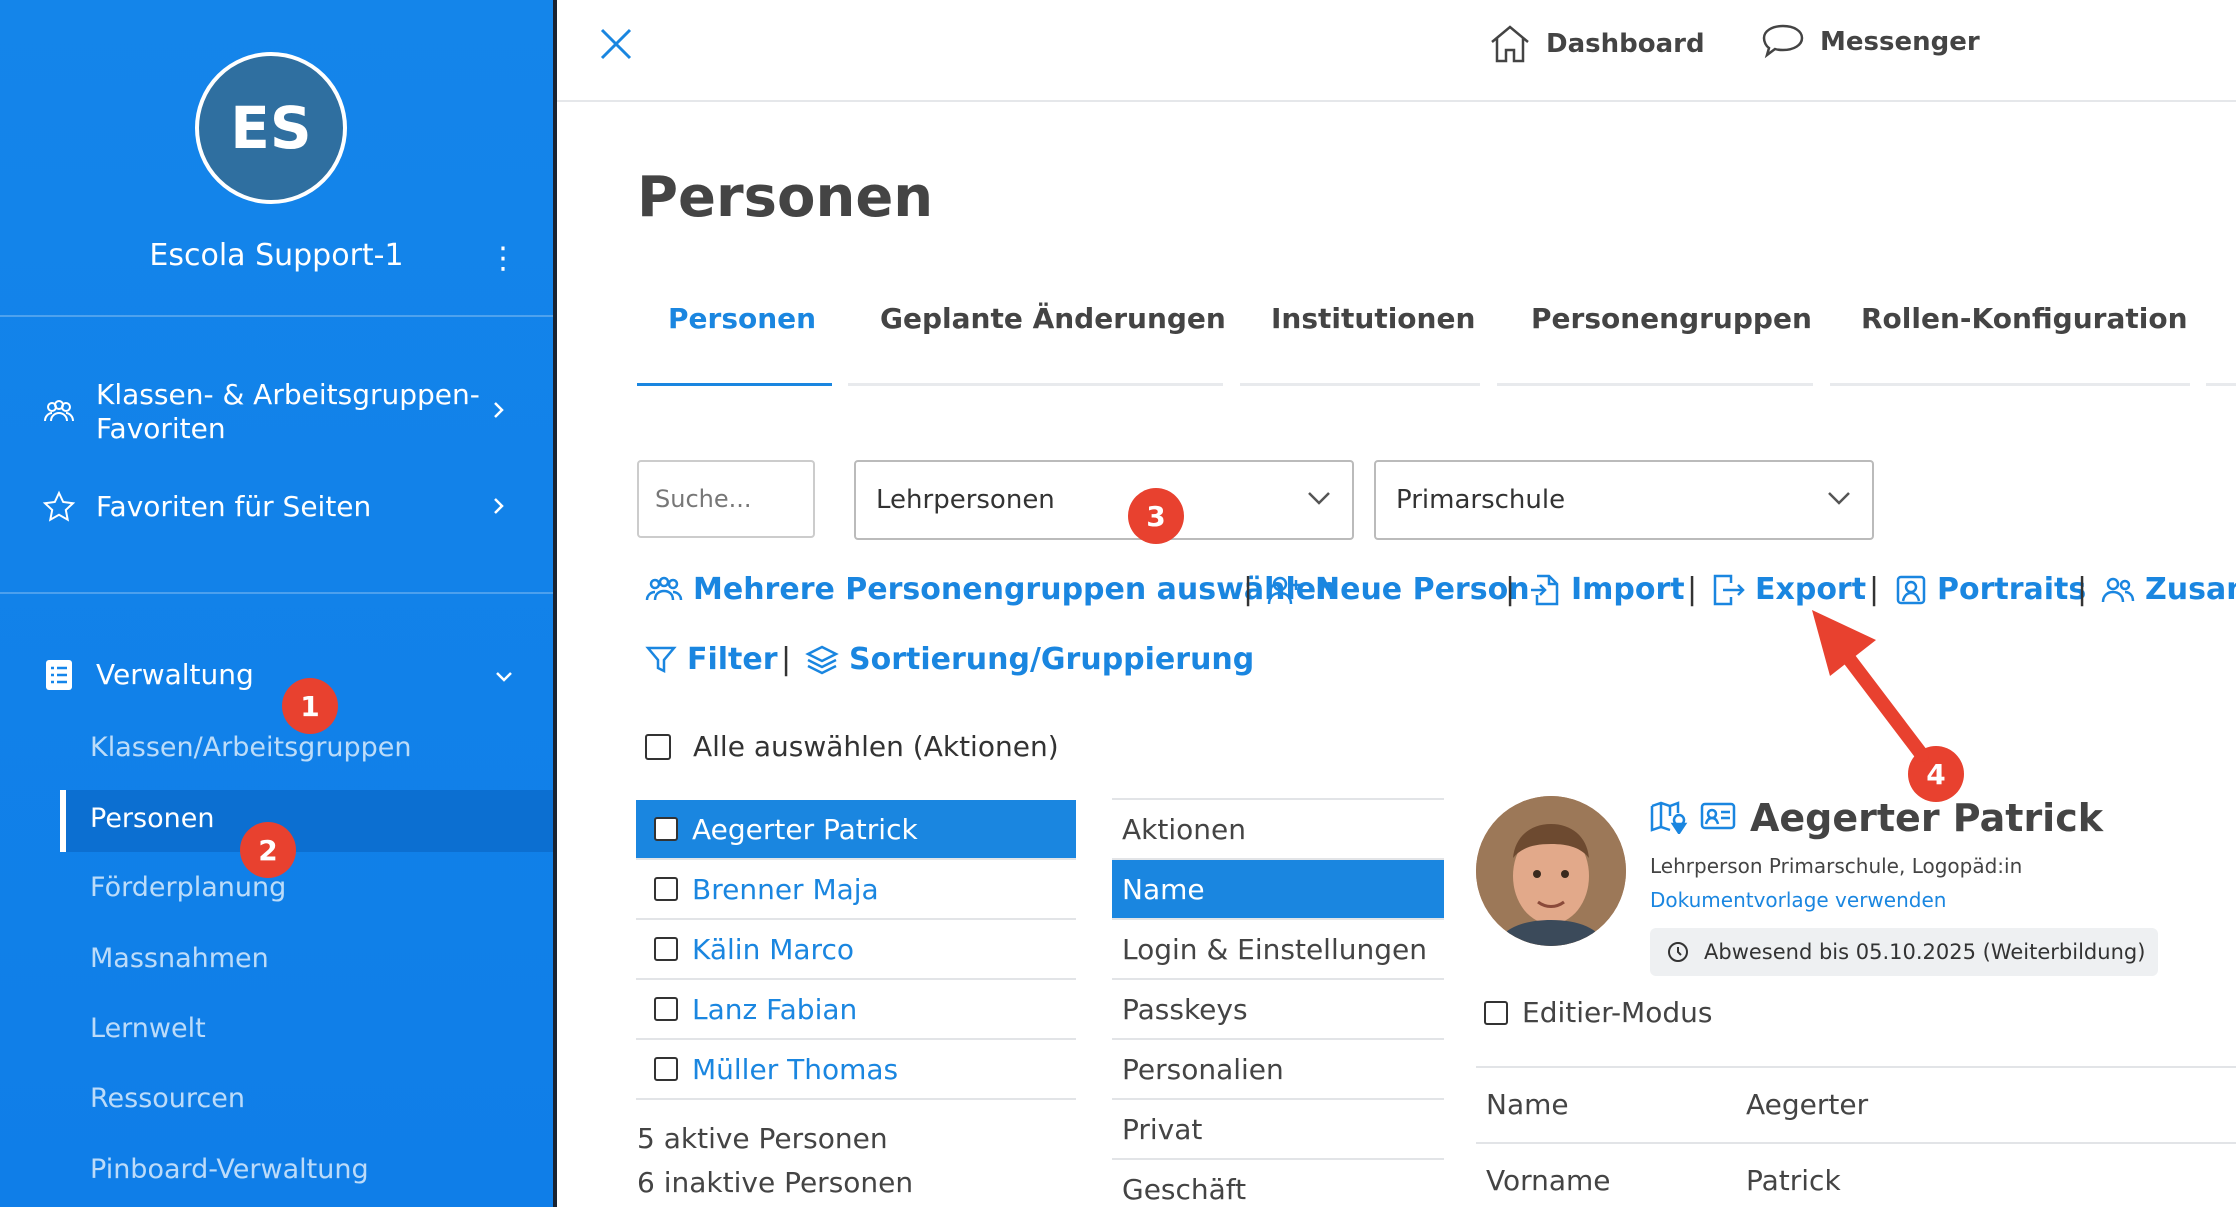 This screenshot has width=2236, height=1218. Describe the element at coordinates (1422, 589) in the screenshot. I see `new-person-label: Neue Person` at that location.